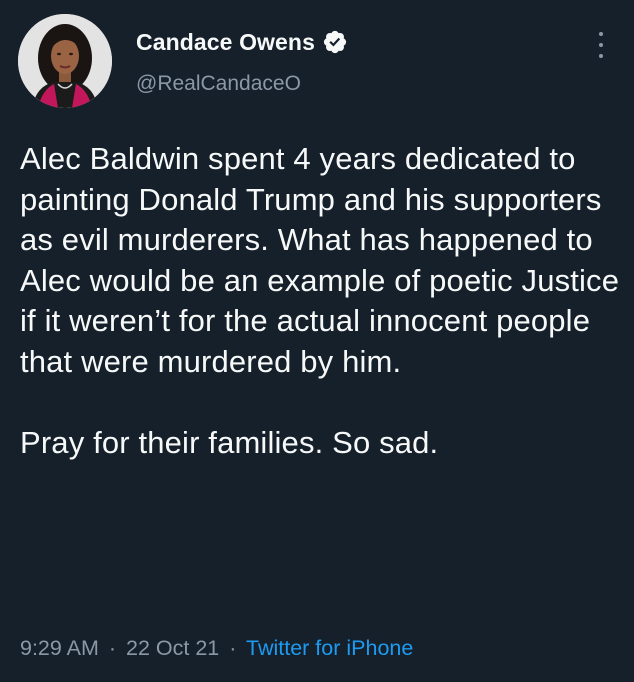 Image resolution: width=634 pixels, height=682 pixels. I want to click on author-name-row: Candace Owens, so click(242, 42).